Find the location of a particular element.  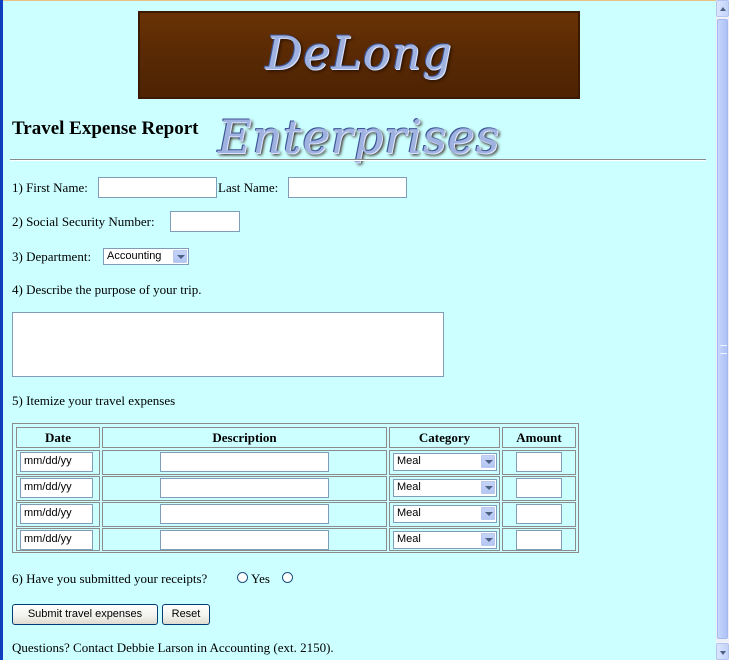

grip-icon is located at coordinates (723, 349).